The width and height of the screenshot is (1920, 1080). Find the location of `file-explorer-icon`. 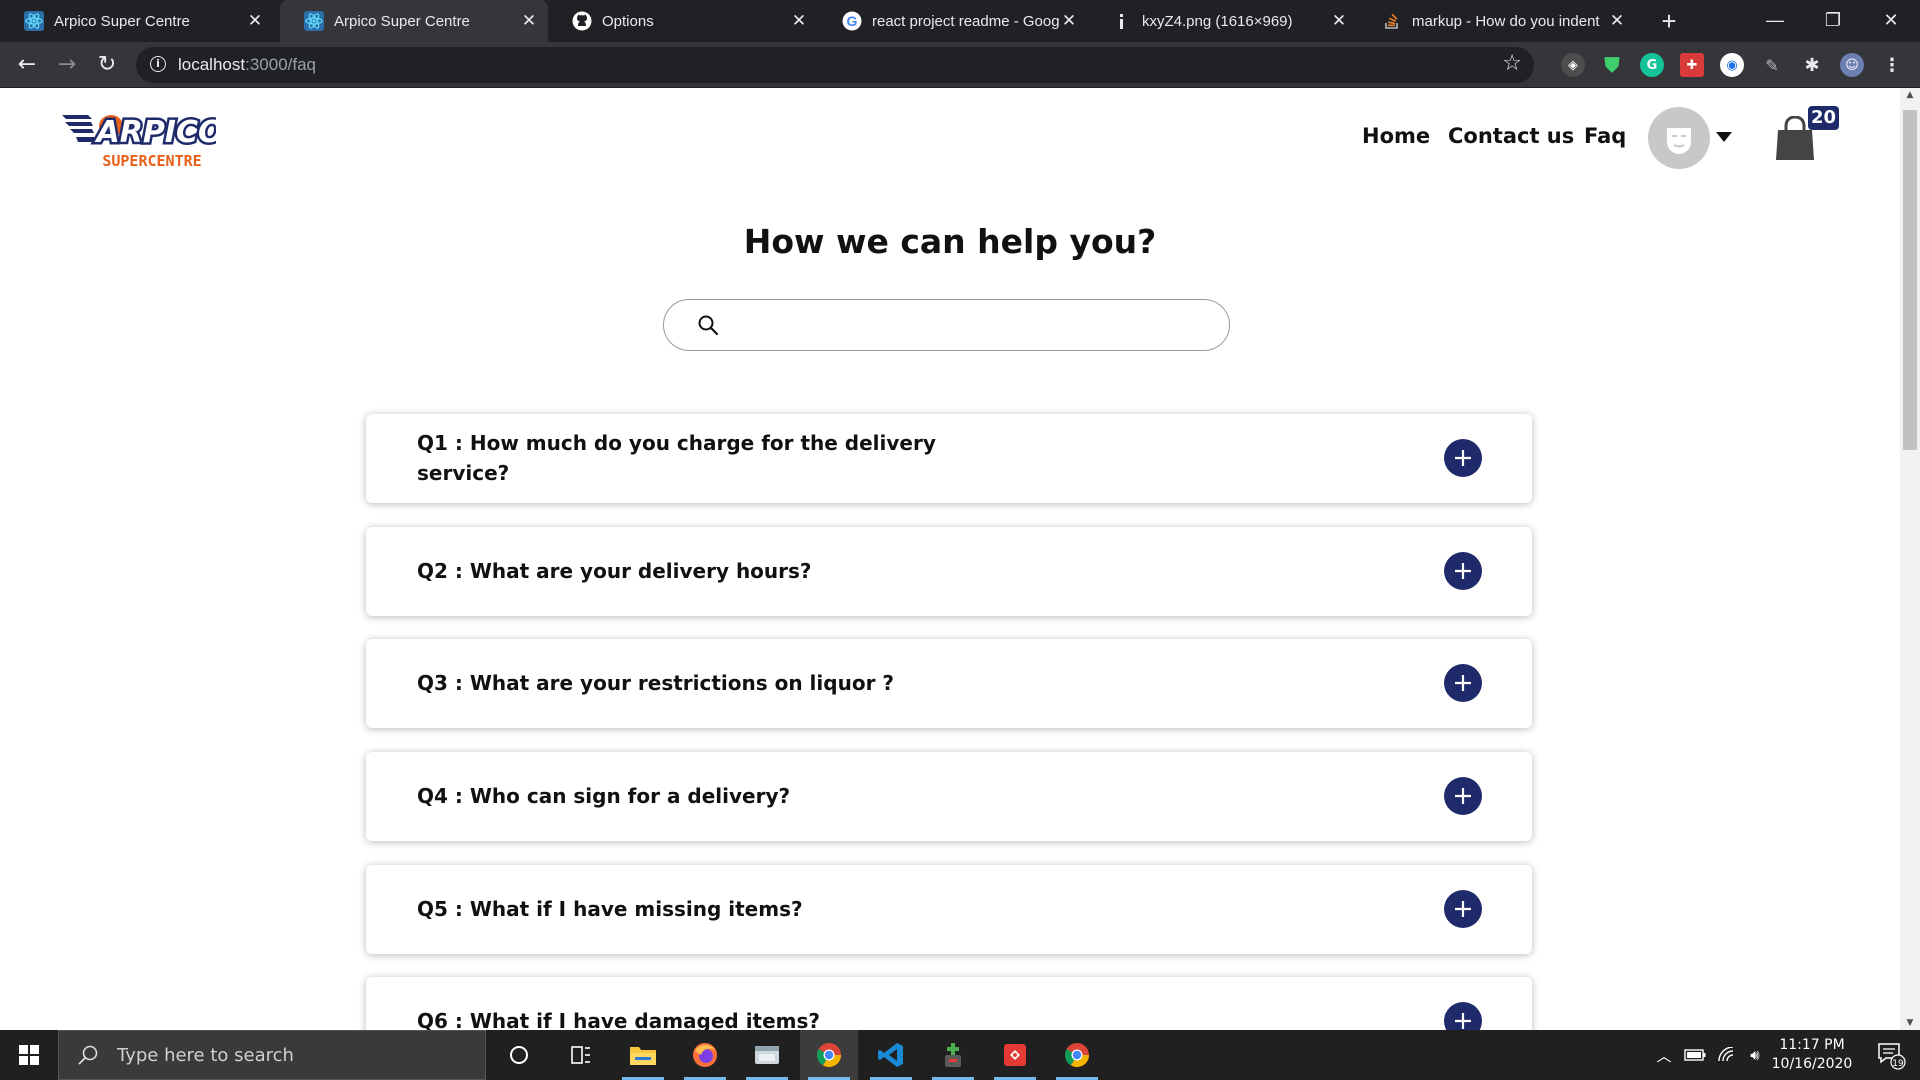

file-explorer-icon is located at coordinates (643, 1055).